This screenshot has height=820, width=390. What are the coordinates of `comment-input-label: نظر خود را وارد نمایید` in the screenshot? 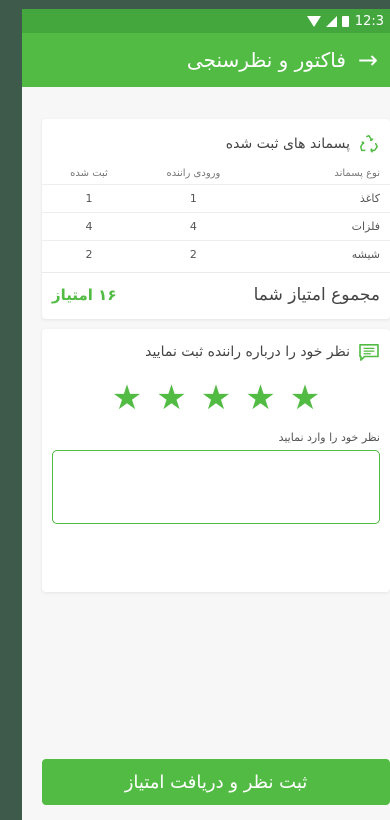 It's located at (329, 437).